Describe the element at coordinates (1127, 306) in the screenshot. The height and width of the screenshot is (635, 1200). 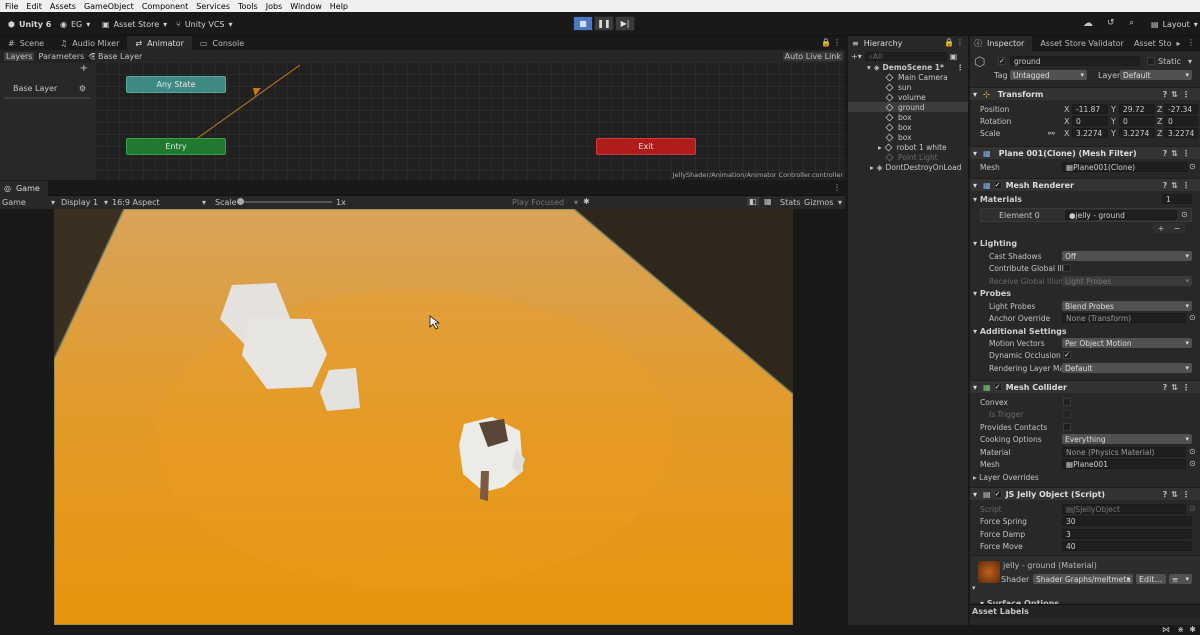
I see `light-probes-dropdown: Blend Probes` at that location.